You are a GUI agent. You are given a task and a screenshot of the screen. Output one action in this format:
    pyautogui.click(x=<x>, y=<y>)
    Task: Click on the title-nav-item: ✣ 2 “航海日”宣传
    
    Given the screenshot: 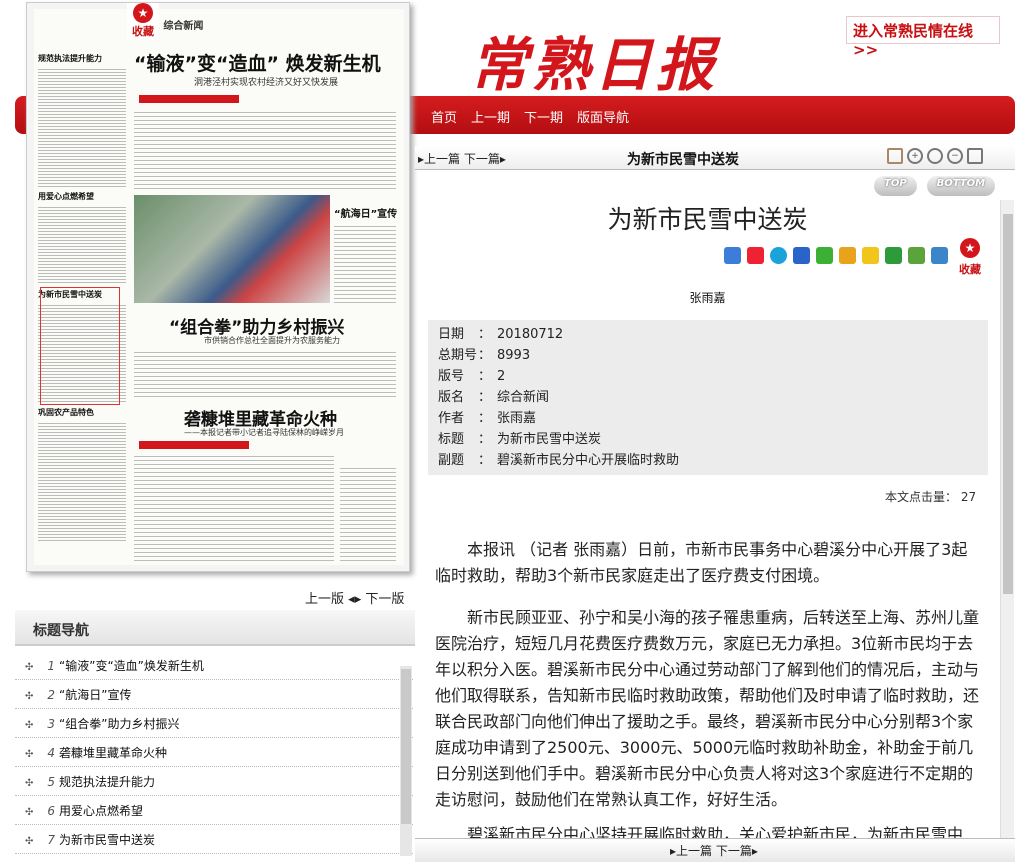 What is the action you would take?
    pyautogui.click(x=214, y=694)
    